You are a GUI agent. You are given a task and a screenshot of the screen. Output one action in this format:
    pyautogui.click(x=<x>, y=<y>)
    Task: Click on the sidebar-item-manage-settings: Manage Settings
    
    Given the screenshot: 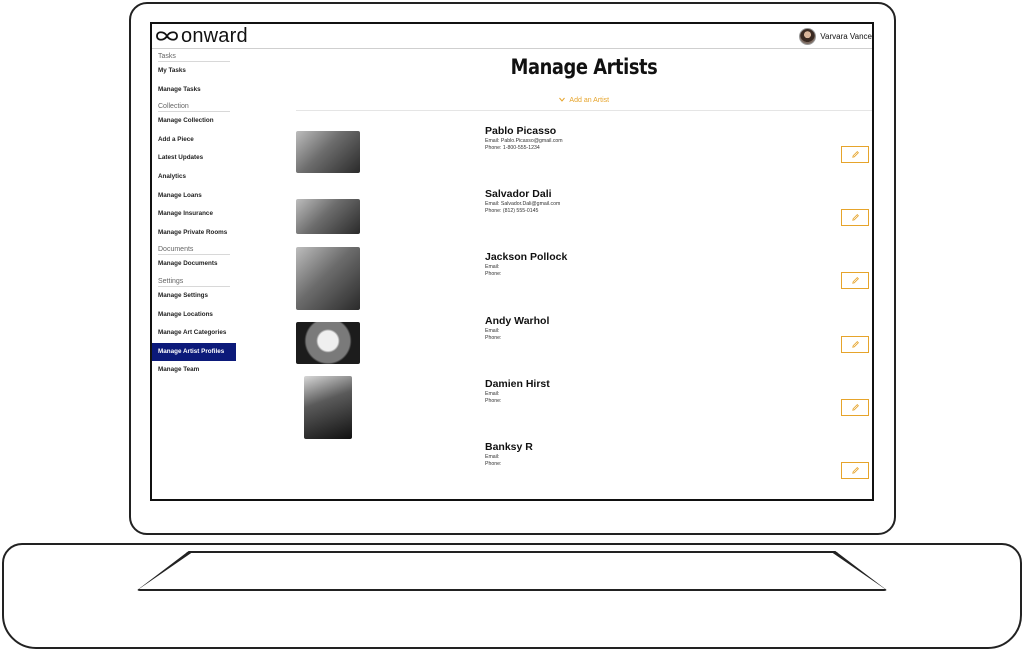 What is the action you would take?
    pyautogui.click(x=194, y=296)
    